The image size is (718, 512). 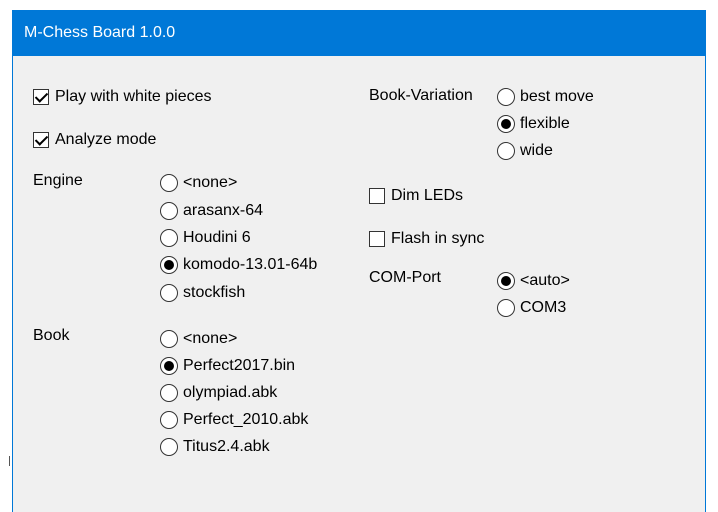 What do you see at coordinates (41, 140) in the screenshot?
I see `analyze-mode-check-box` at bounding box center [41, 140].